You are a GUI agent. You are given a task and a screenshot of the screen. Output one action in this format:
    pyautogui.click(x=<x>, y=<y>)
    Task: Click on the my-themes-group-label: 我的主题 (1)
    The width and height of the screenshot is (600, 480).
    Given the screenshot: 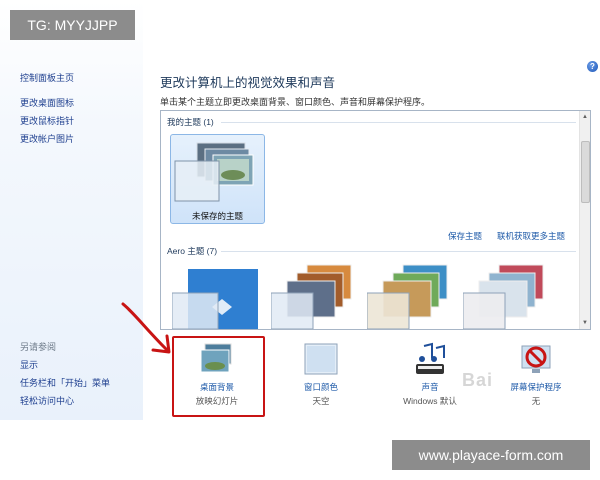 What is the action you would take?
    pyautogui.click(x=190, y=122)
    